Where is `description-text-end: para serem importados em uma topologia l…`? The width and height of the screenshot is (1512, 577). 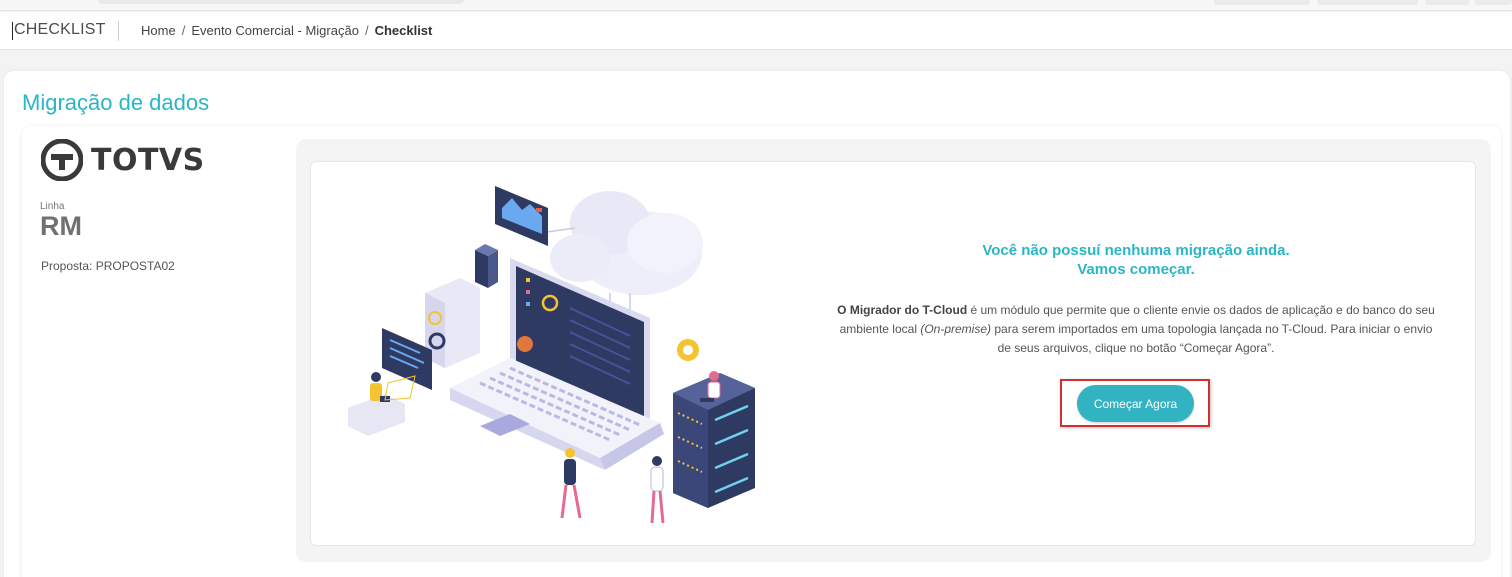
description-text-end: para serem importados em uma topologia l… is located at coordinates (1212, 338).